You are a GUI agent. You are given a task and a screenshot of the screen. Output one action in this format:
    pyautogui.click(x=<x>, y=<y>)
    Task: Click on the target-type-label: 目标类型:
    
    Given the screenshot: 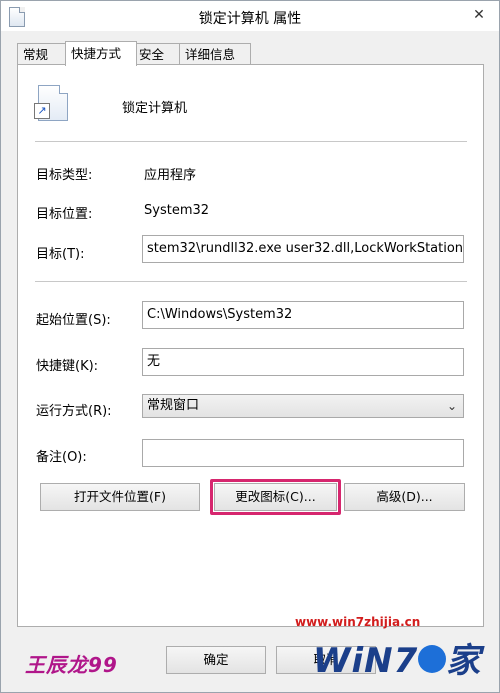 What is the action you would take?
    pyautogui.click(x=64, y=175)
    